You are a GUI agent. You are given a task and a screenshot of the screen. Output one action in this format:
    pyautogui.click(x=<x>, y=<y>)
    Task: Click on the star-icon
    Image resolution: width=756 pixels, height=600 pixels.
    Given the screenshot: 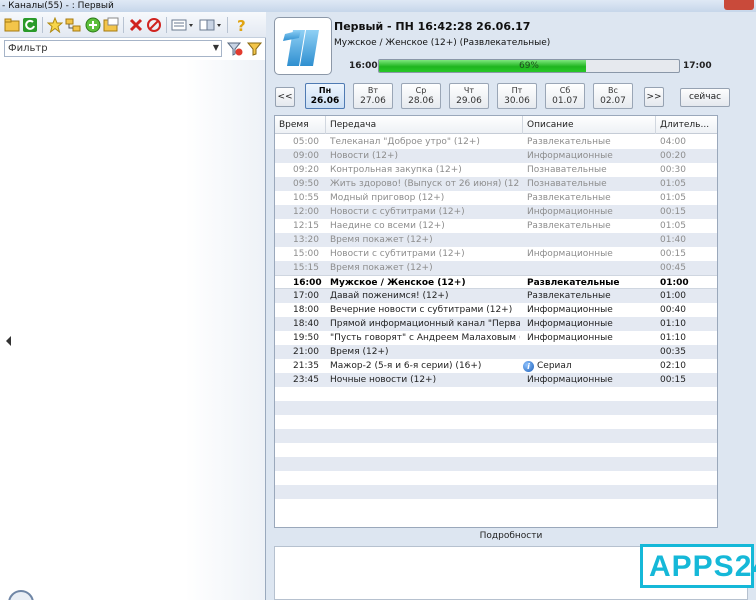 What is the action you would take?
    pyautogui.click(x=55, y=25)
    